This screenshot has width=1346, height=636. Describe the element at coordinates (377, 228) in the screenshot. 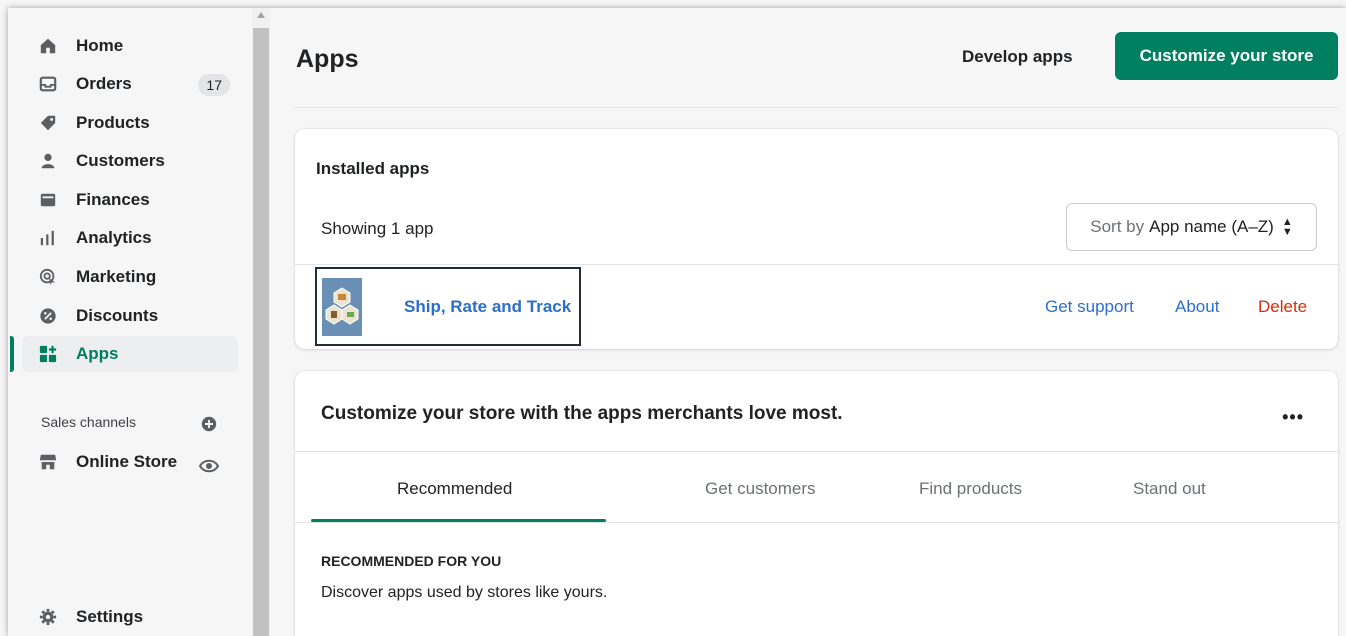

I see `showing-count: Showing 1 app` at that location.